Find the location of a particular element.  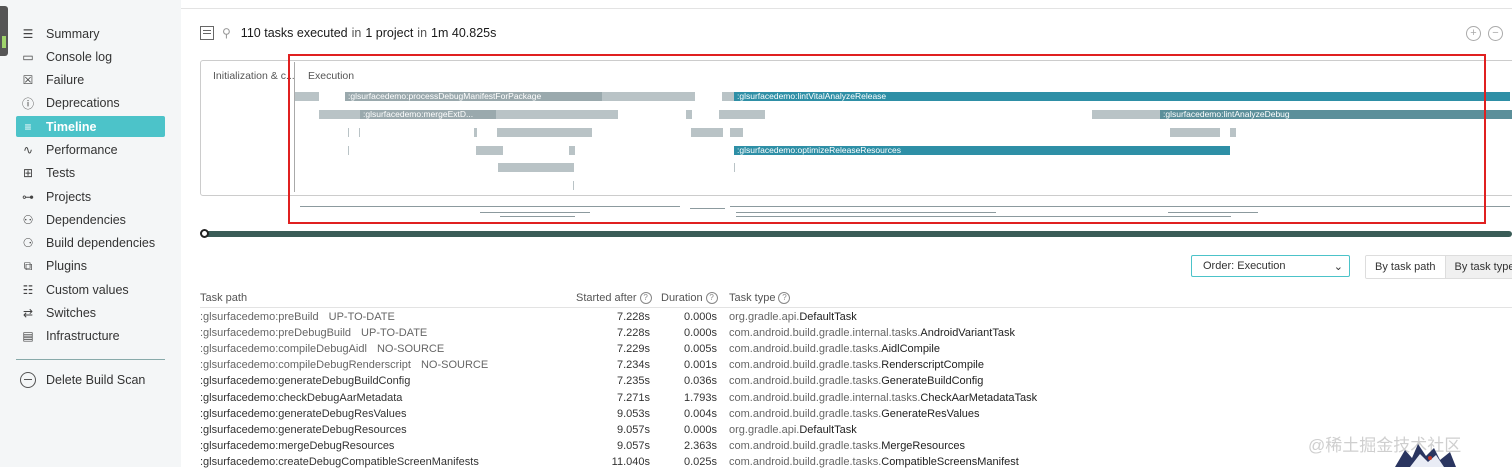

task-type-package: com.android.build.gradle.internal.tasks. is located at coordinates (825, 397).